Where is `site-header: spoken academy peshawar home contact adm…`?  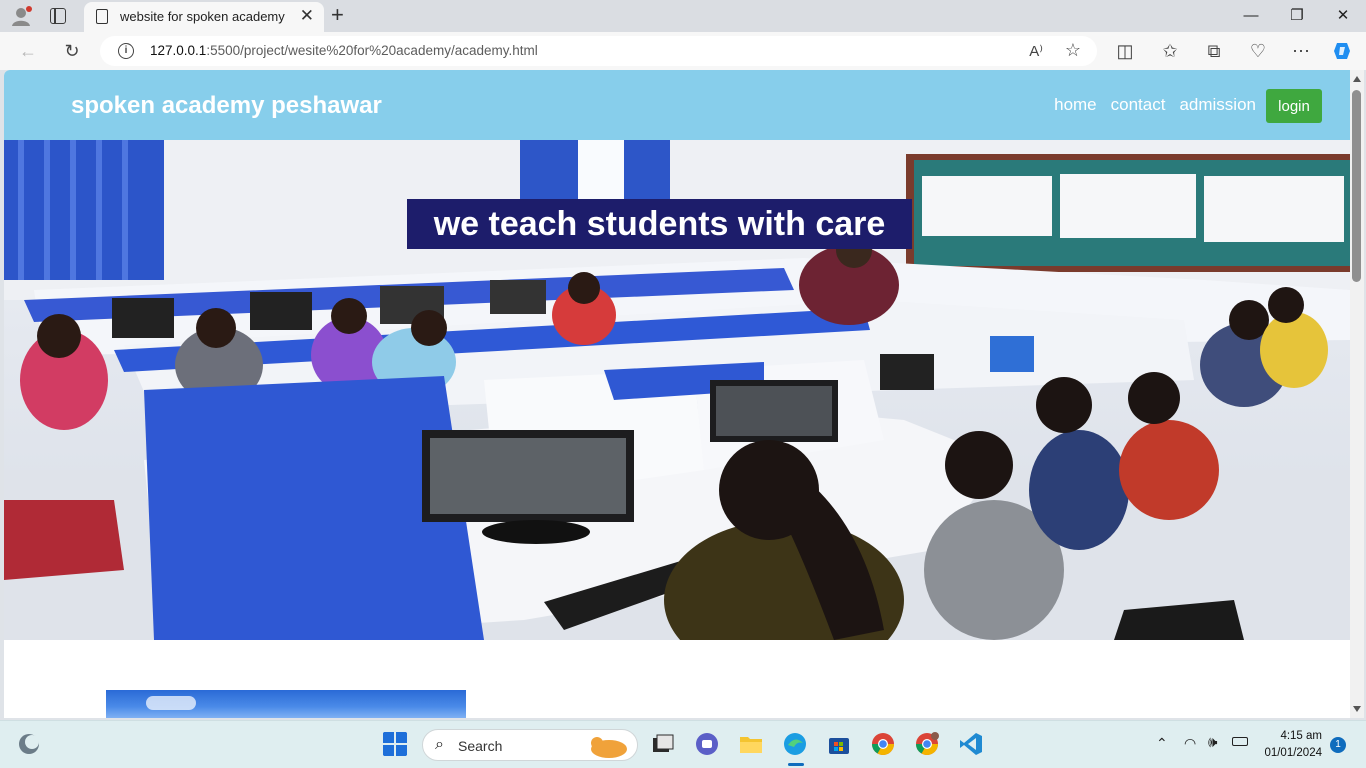 site-header: spoken academy peshawar home contact adm… is located at coordinates (677, 105).